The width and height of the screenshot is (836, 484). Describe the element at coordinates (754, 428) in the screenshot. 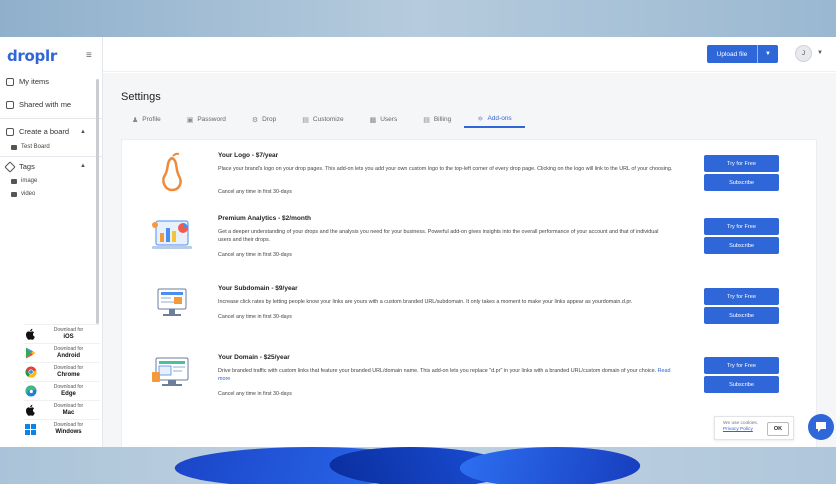

I see `cookie-banner: We use cookies. Privacy Policy OK` at that location.